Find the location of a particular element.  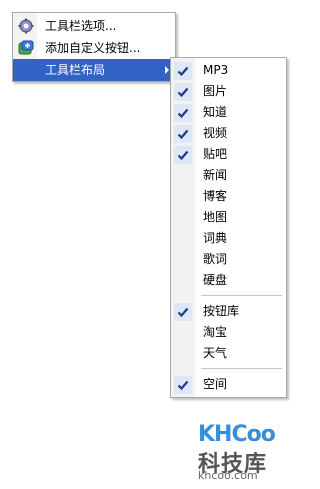

submenu-item: 视频 is located at coordinates (228, 133).